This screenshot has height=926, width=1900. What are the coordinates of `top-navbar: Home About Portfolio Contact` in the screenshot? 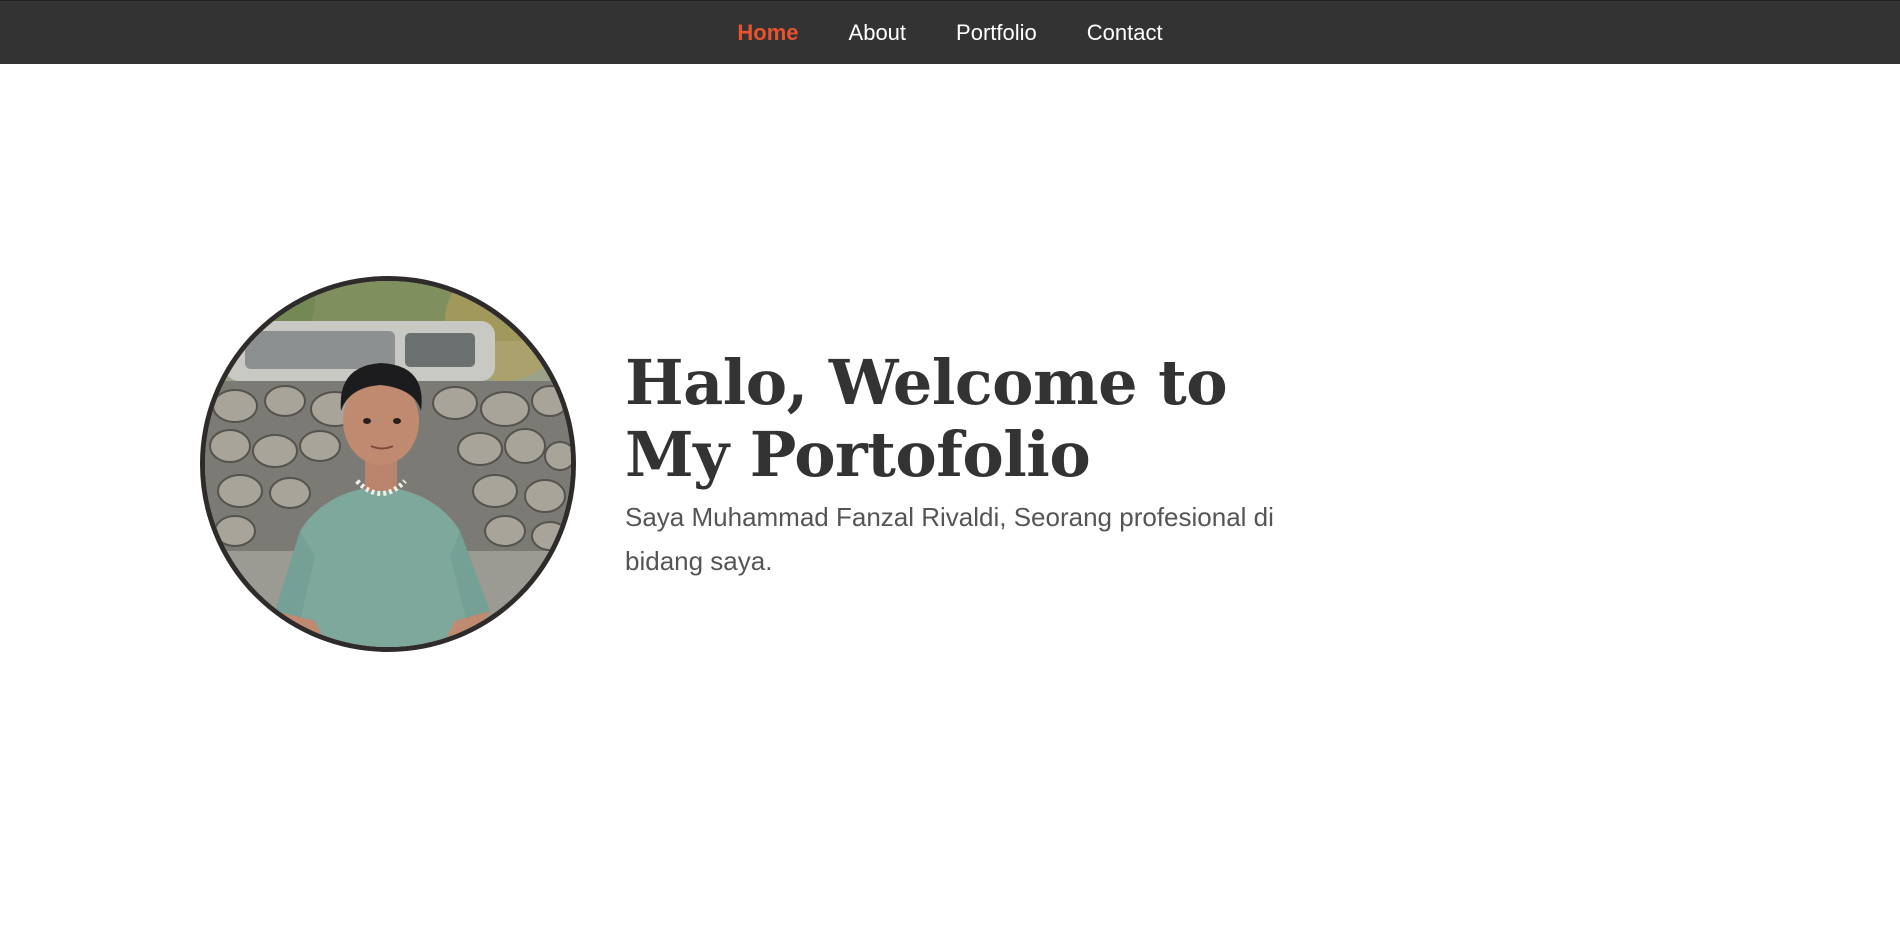 It's located at (950, 32).